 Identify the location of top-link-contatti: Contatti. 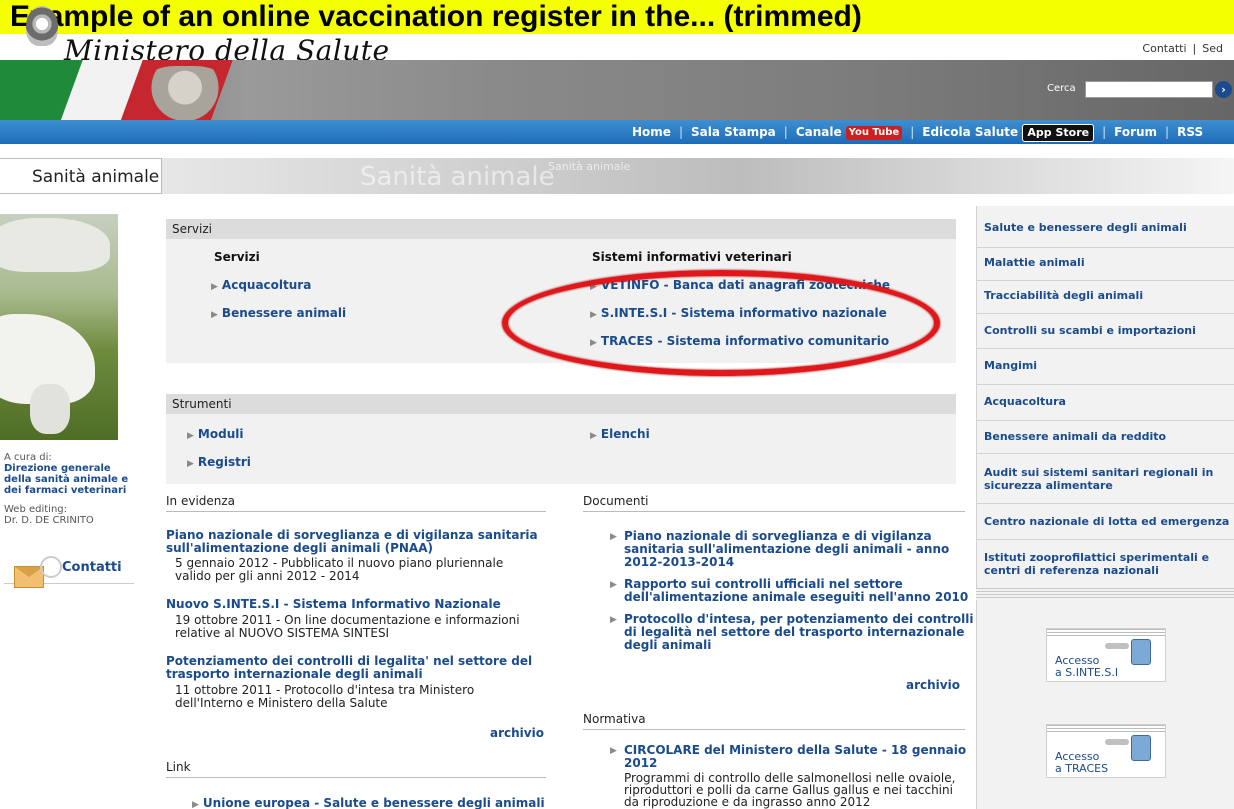
(1164, 48).